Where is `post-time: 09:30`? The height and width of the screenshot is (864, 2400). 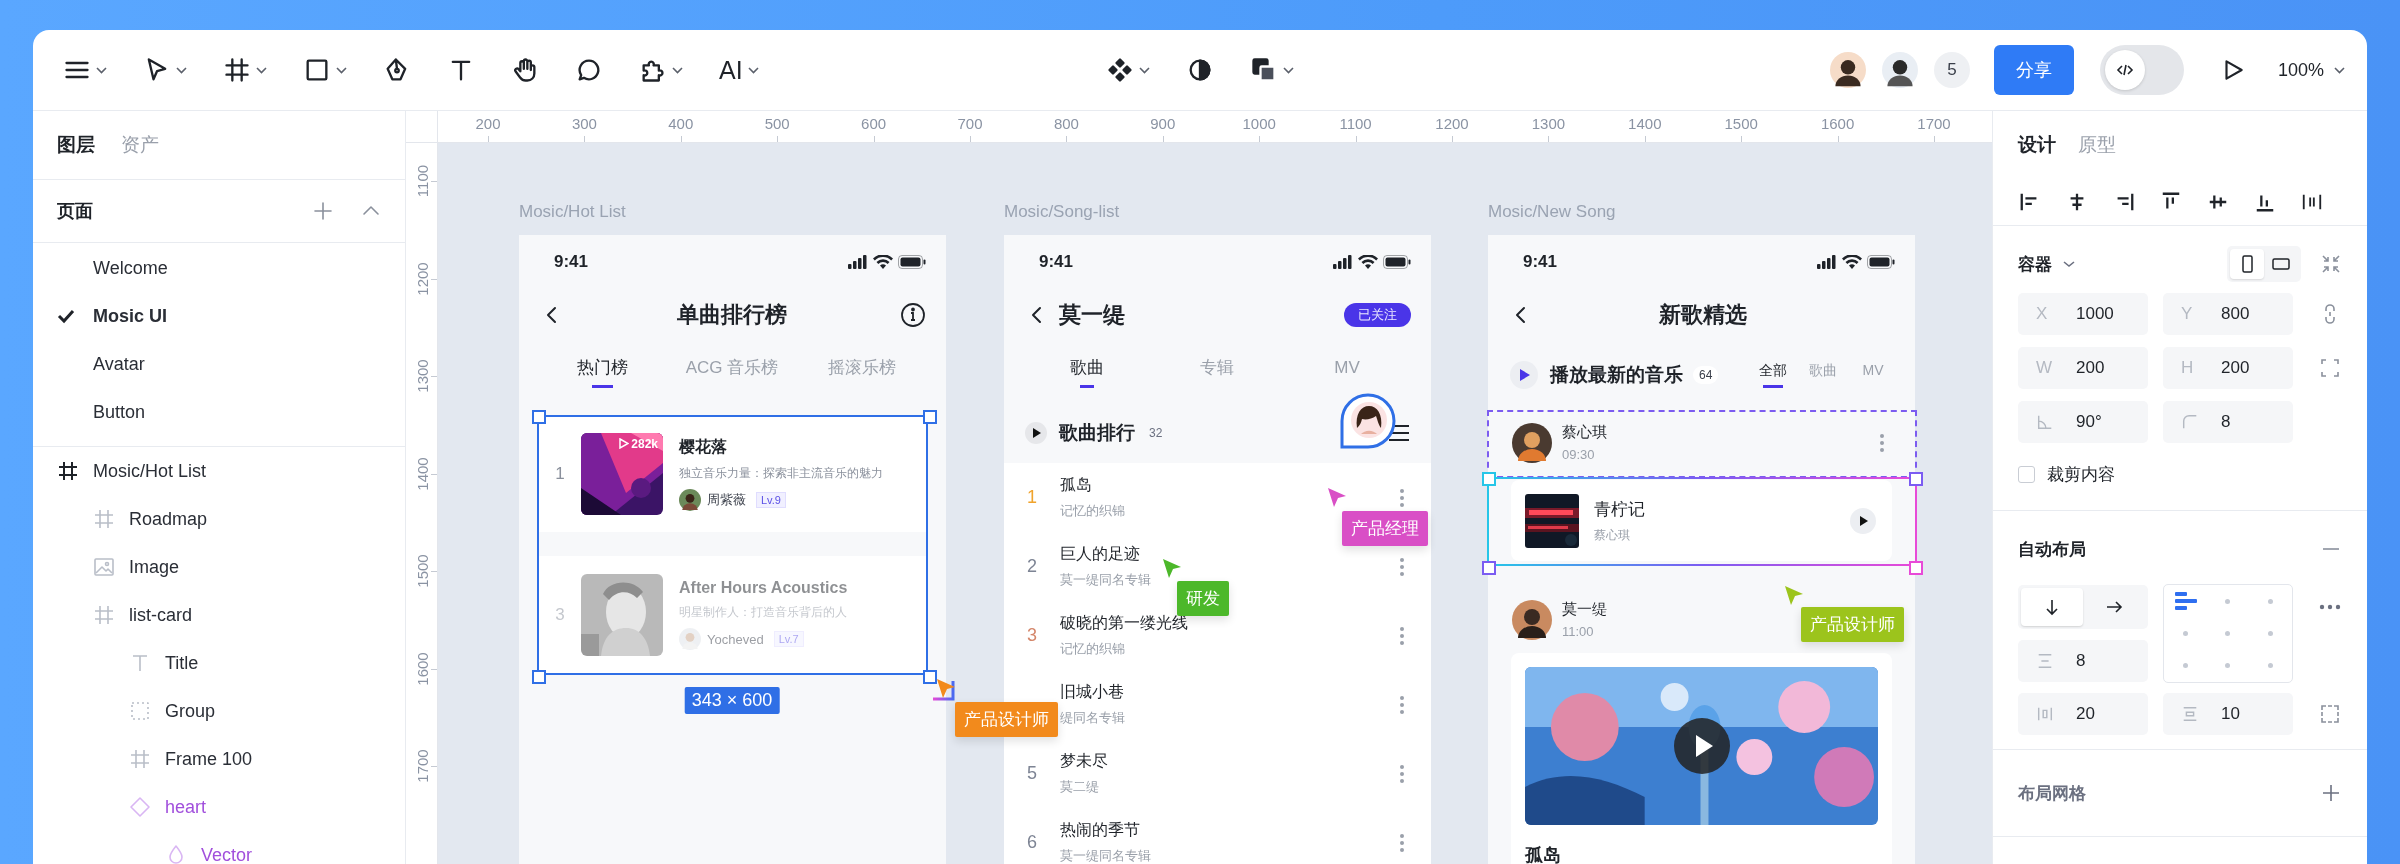 post-time: 09:30 is located at coordinates (1579, 454).